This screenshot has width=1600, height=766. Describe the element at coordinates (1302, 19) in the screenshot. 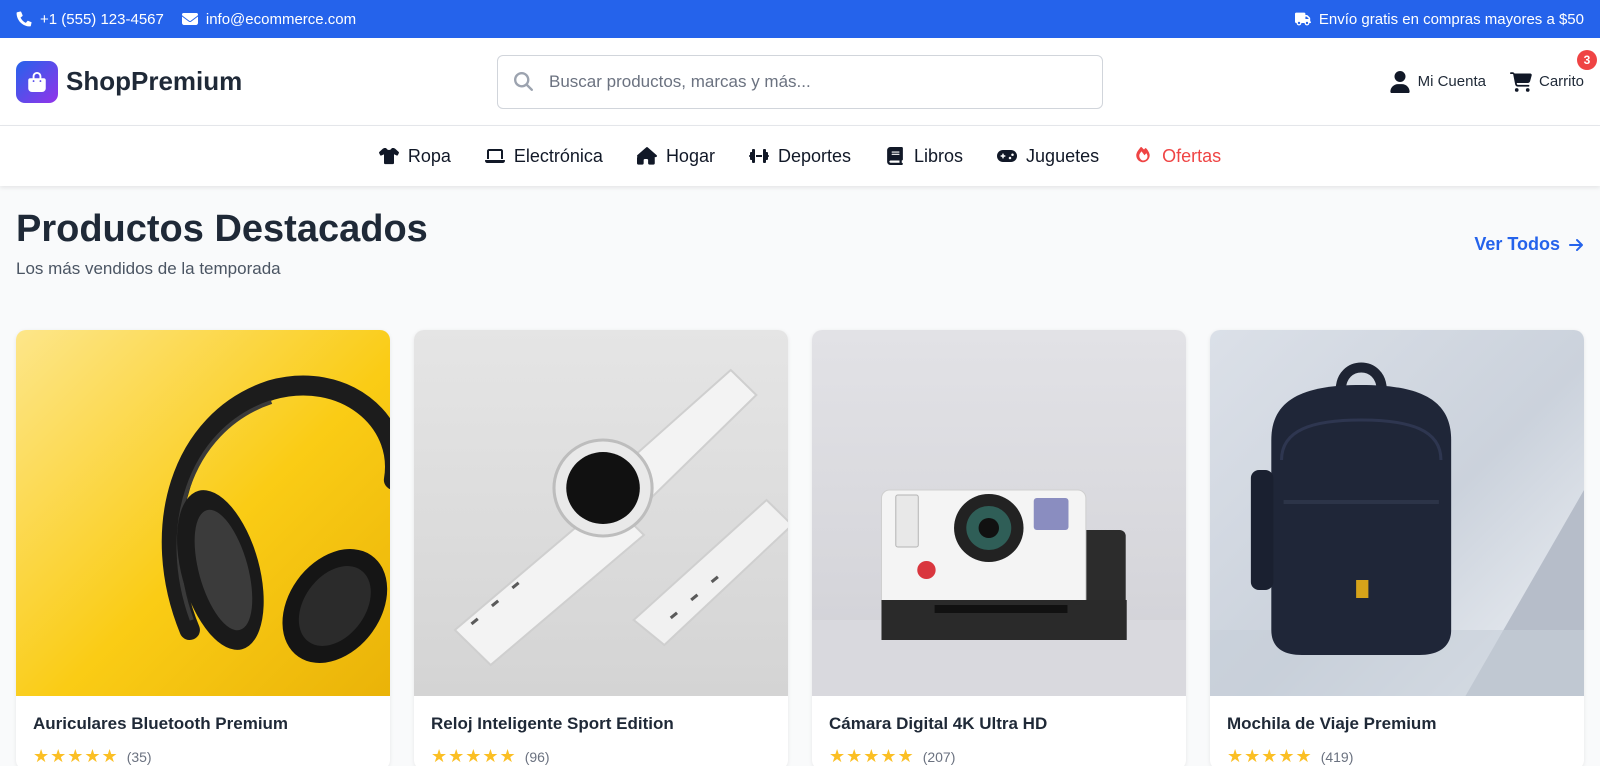

I see `truck-icon` at that location.